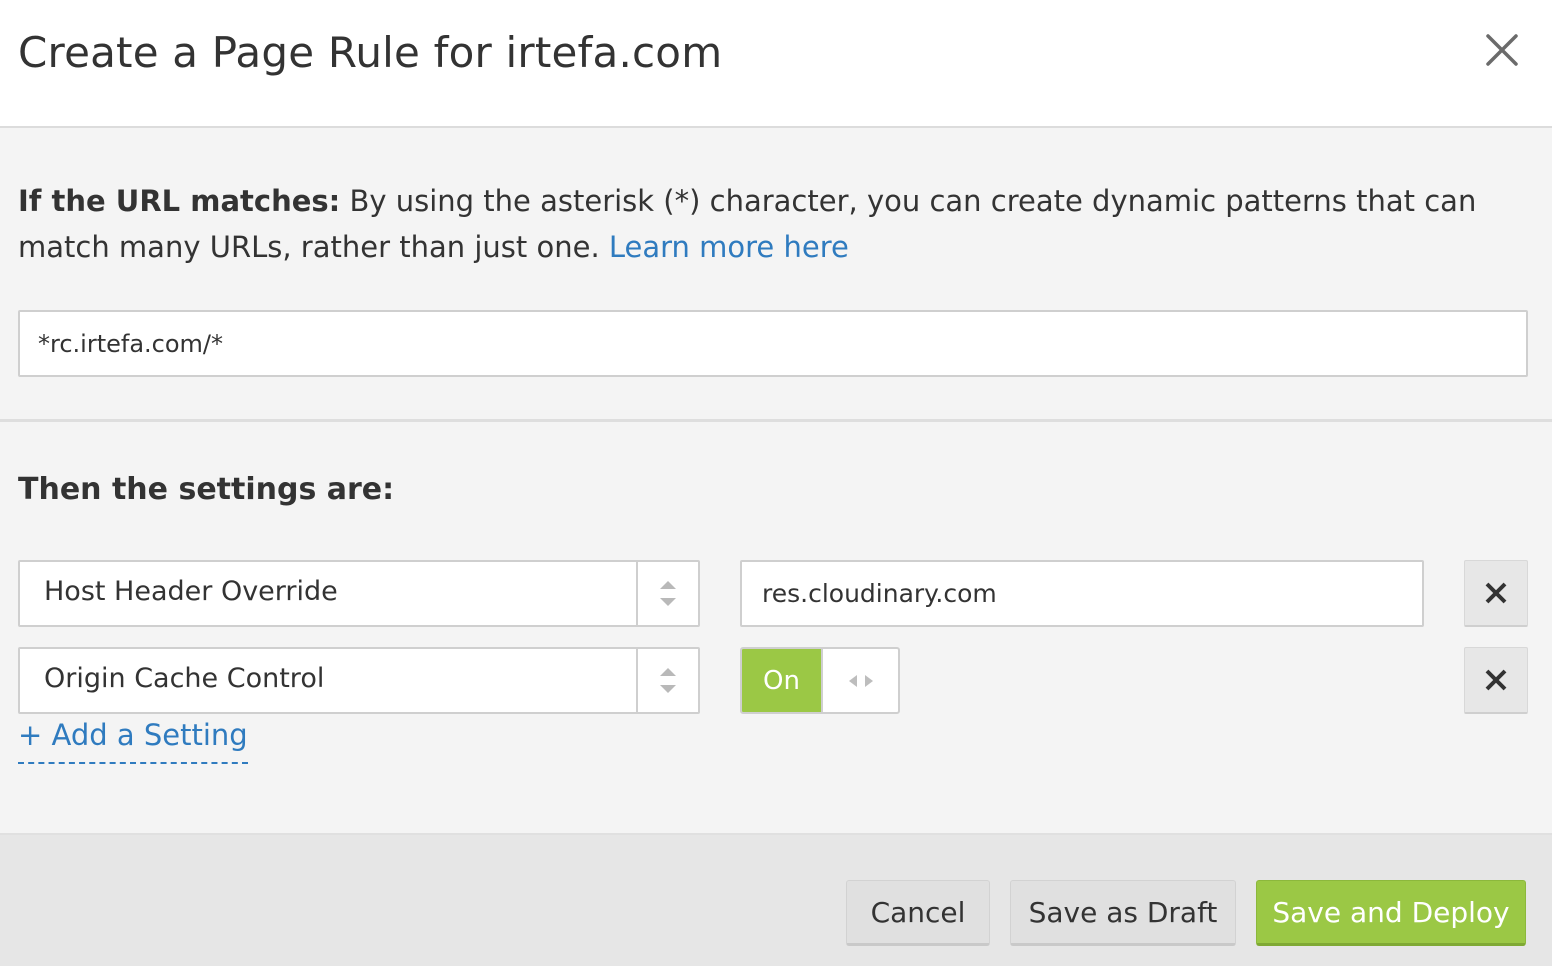 This screenshot has width=1552, height=966. What do you see at coordinates (133, 741) in the screenshot?
I see `add-setting-link: + Add a Setting` at bounding box center [133, 741].